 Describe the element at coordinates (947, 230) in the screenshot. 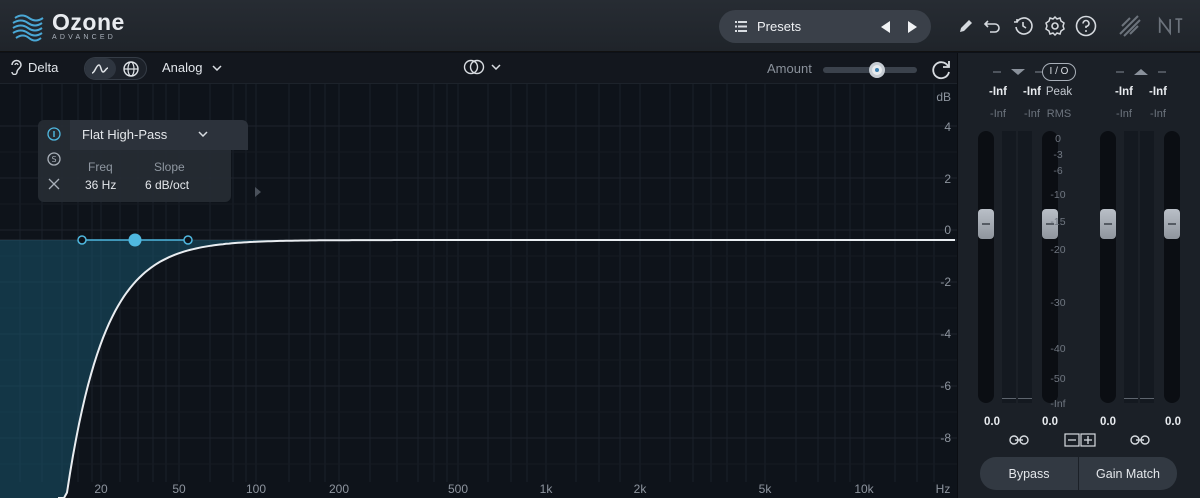

I see `db-tick-label: 0` at that location.